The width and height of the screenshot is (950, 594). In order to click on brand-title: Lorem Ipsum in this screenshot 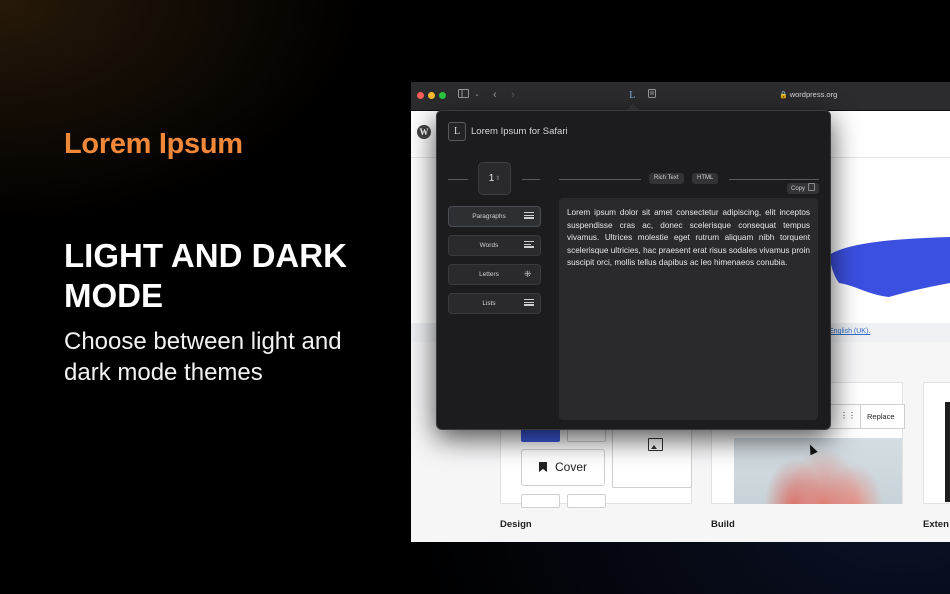, I will do `click(153, 144)`.